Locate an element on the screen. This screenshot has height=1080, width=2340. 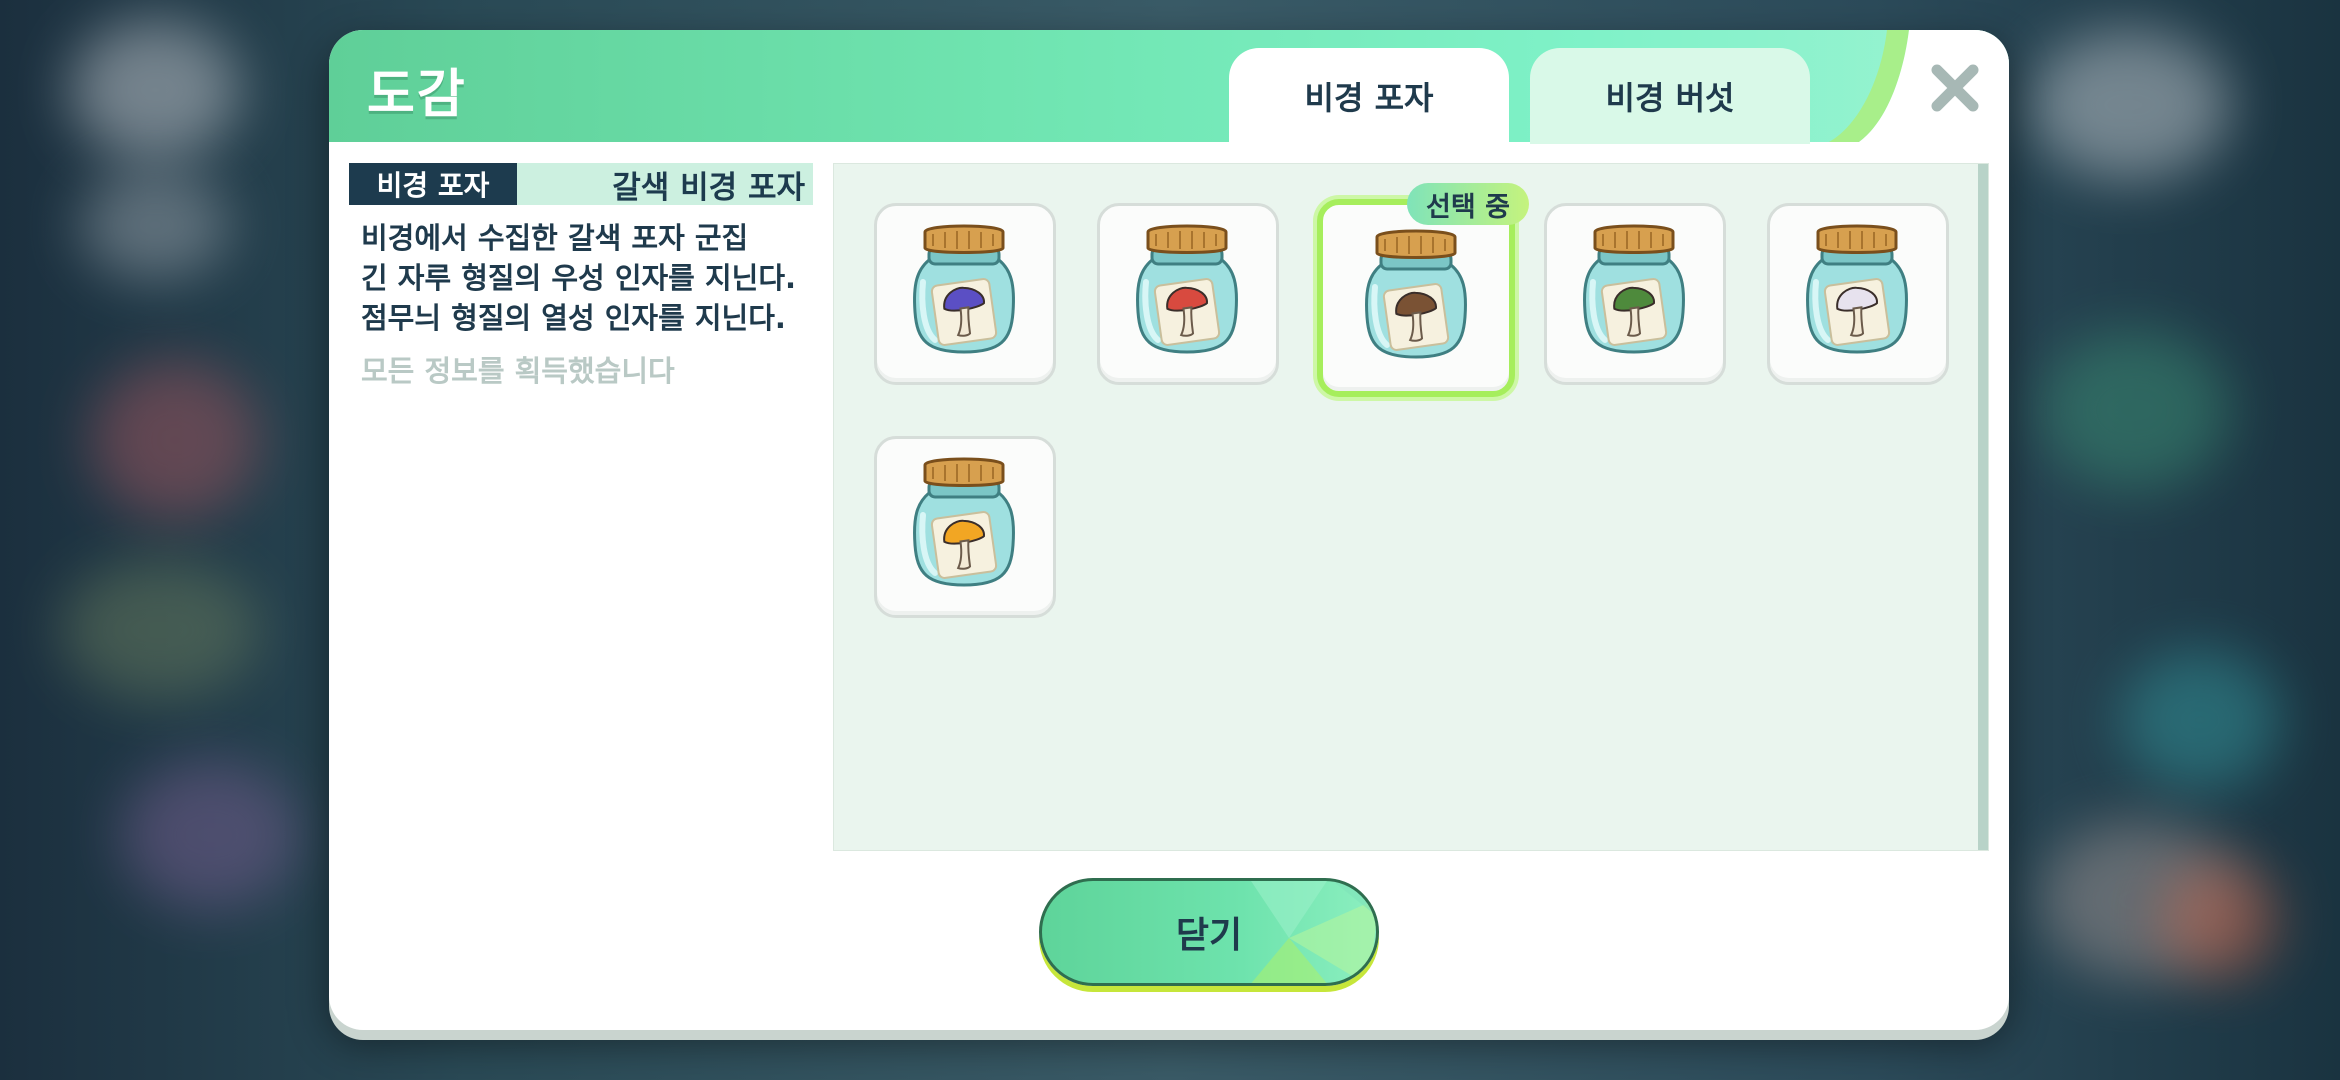
category-tag: 비경 포자 is located at coordinates (433, 184).